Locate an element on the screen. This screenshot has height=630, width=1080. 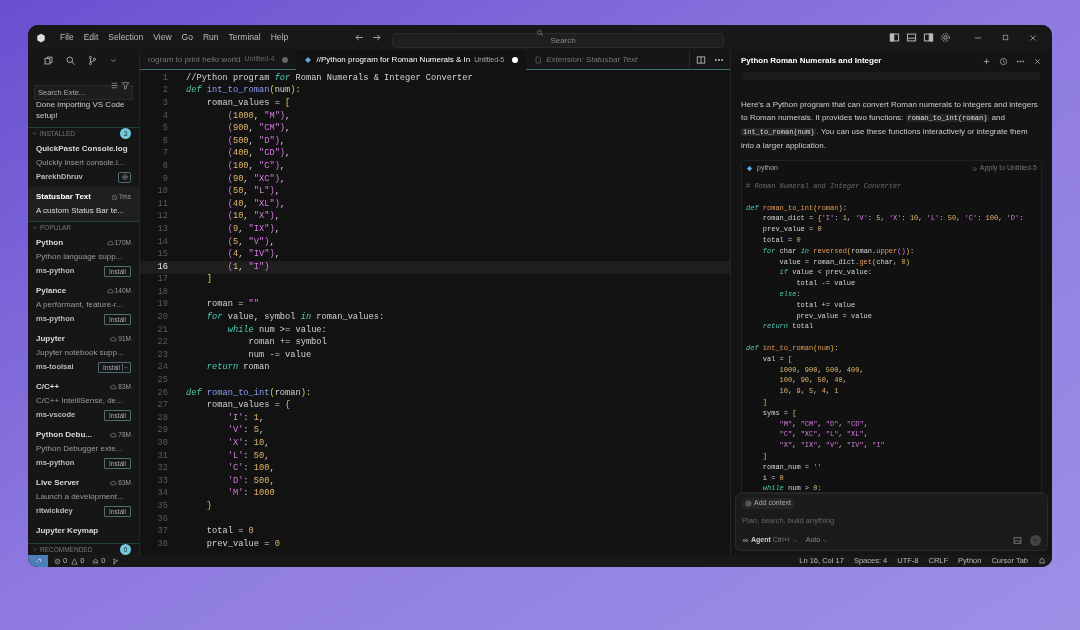
history-icon is located at coordinates (1003, 61).